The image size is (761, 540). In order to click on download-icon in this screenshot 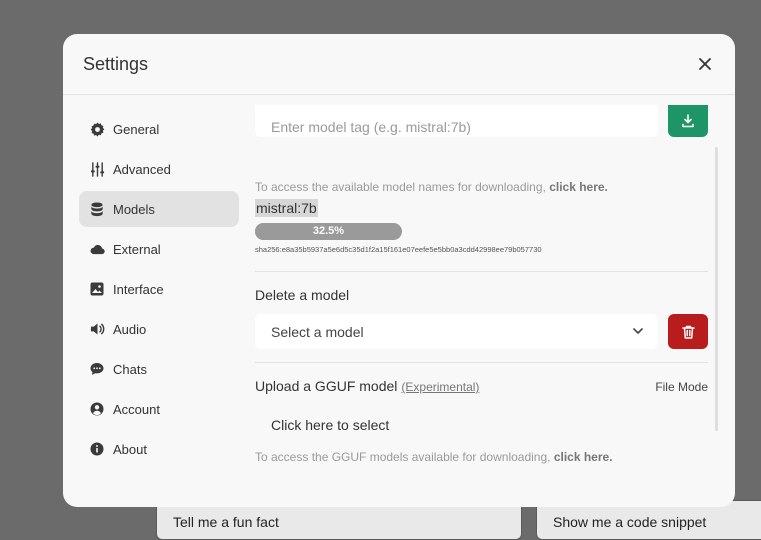, I will do `click(688, 121)`.